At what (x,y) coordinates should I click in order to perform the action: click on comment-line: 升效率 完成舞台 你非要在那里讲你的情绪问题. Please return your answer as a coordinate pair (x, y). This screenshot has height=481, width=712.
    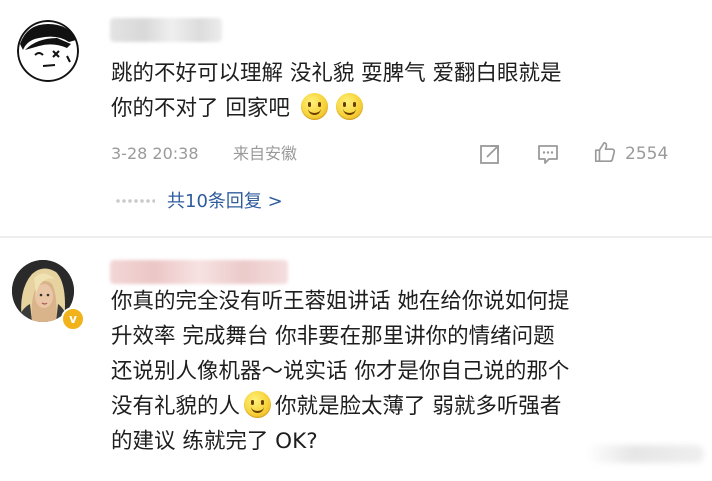
    Looking at the image, I should click on (333, 336).